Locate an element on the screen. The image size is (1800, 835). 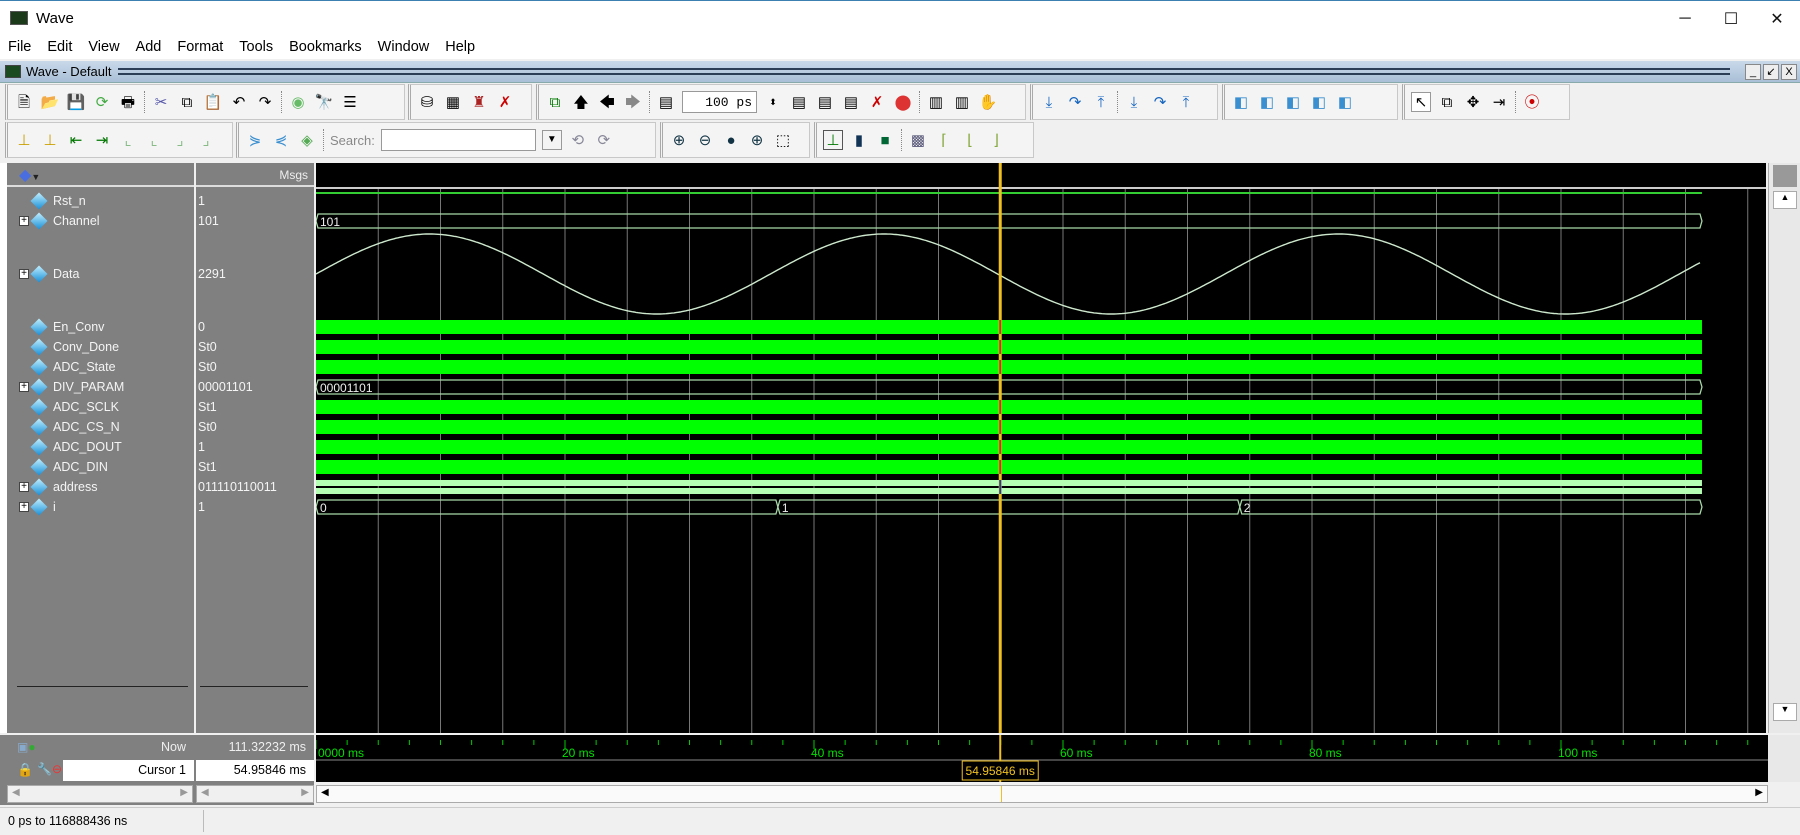
signal-value-row: 101 is located at coordinates (255, 221).